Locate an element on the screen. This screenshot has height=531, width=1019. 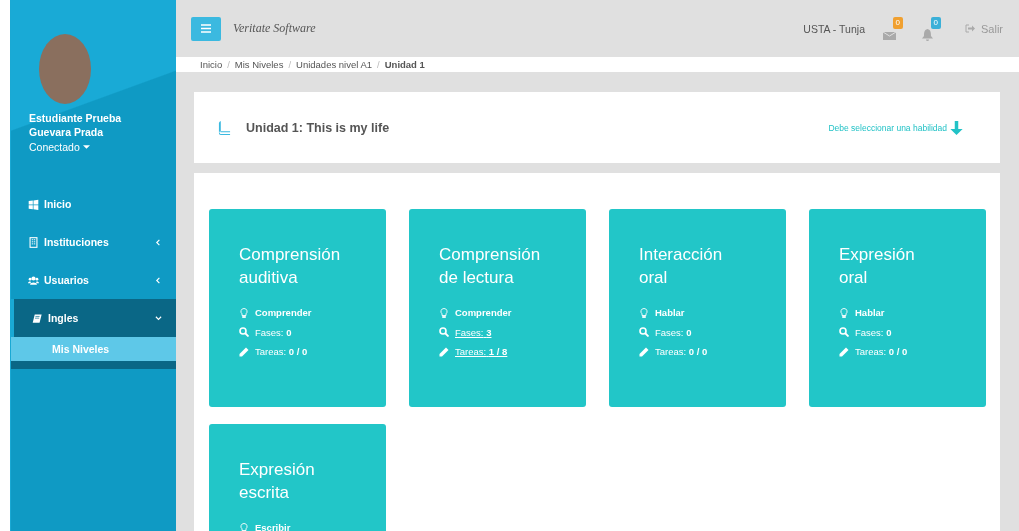
phases-link: Fases: 3 is located at coordinates (473, 332).